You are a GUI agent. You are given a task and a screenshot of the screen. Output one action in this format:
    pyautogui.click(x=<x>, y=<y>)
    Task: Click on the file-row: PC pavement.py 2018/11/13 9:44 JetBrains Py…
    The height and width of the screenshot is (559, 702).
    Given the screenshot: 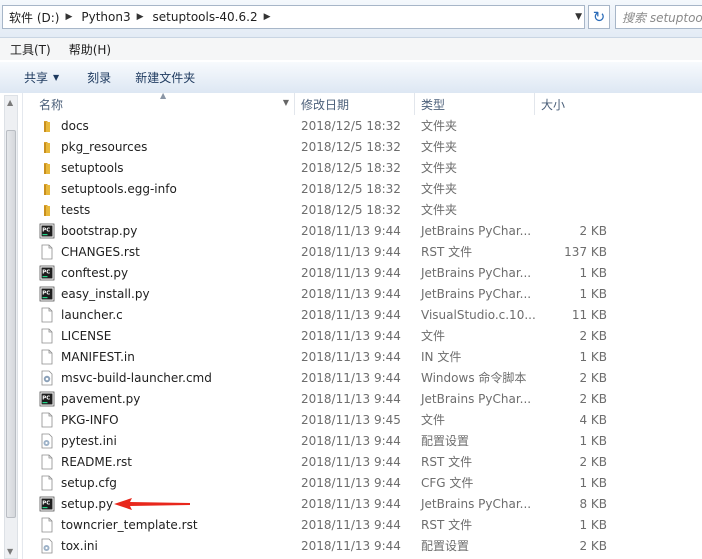 What is the action you would take?
    pyautogui.click(x=362, y=398)
    